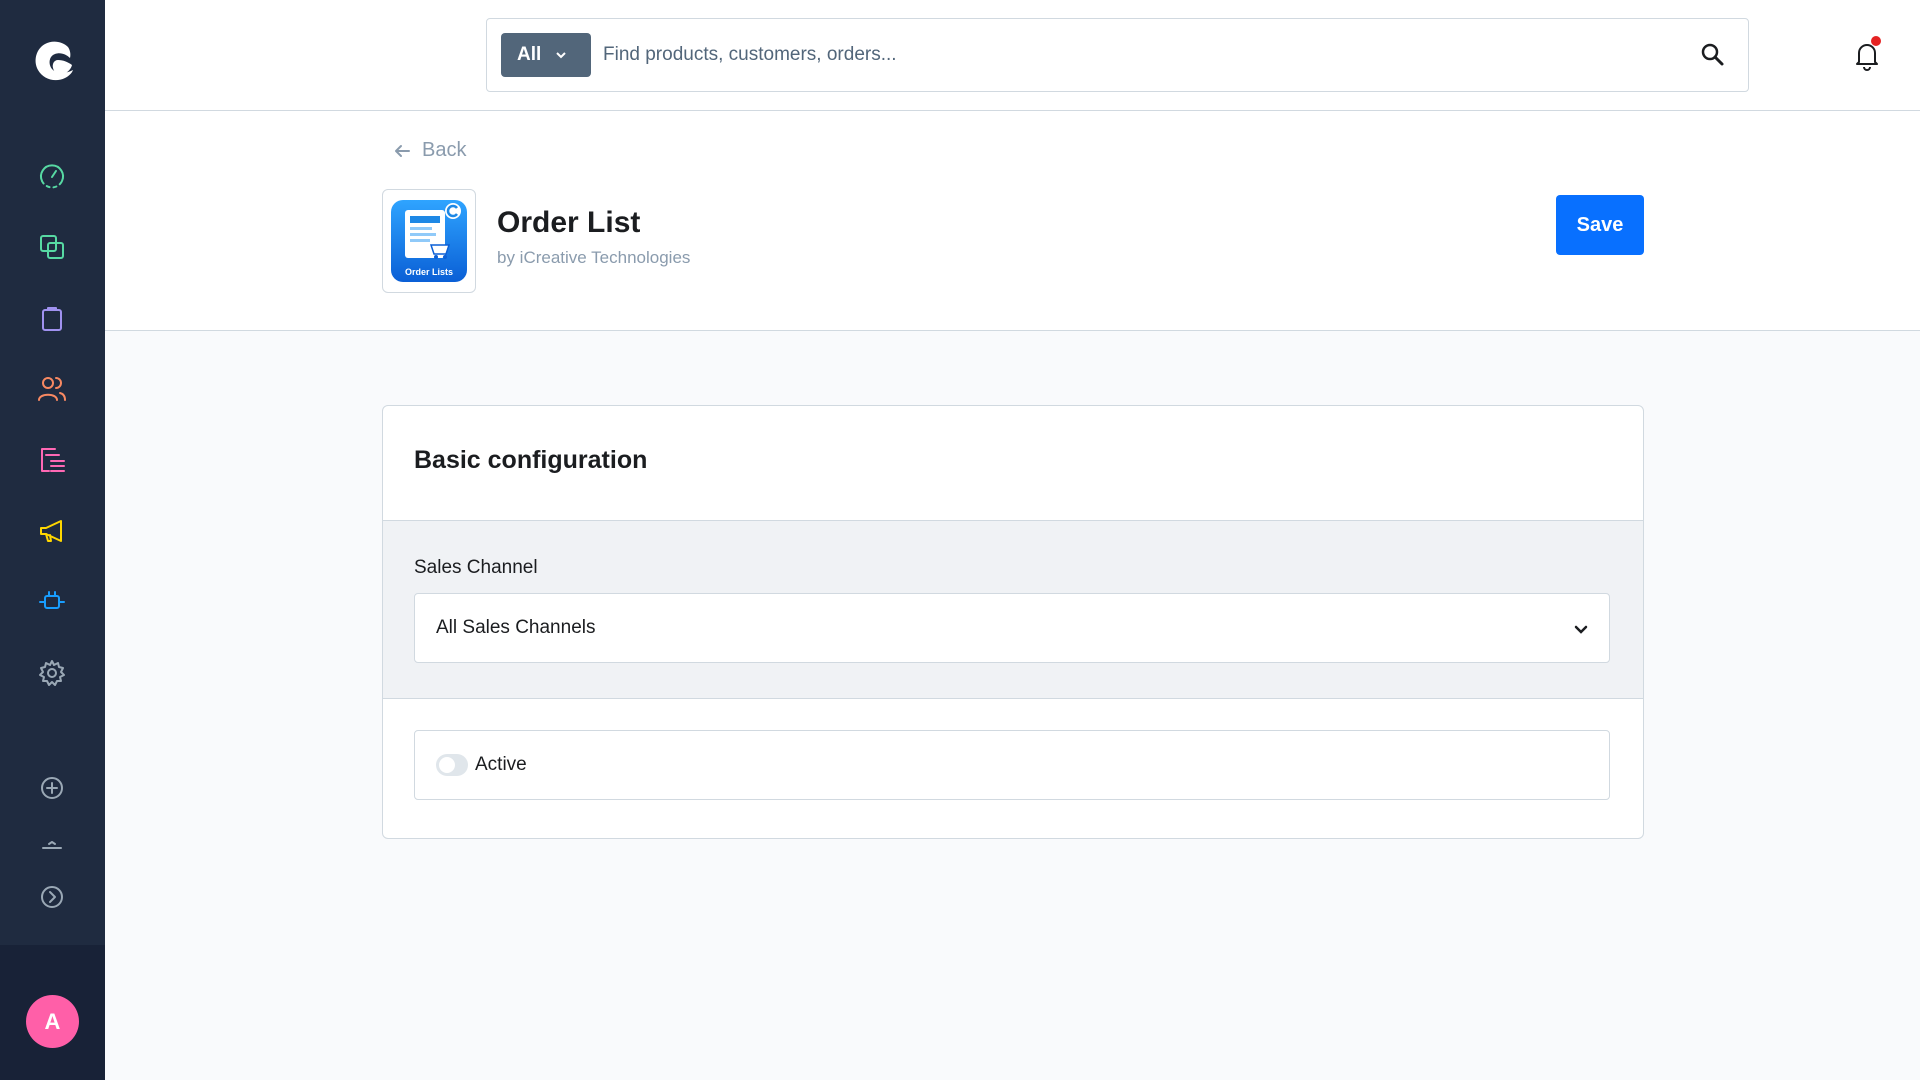 This screenshot has width=1920, height=1080. Describe the element at coordinates (1600, 225) in the screenshot. I see `save-button: Save` at that location.